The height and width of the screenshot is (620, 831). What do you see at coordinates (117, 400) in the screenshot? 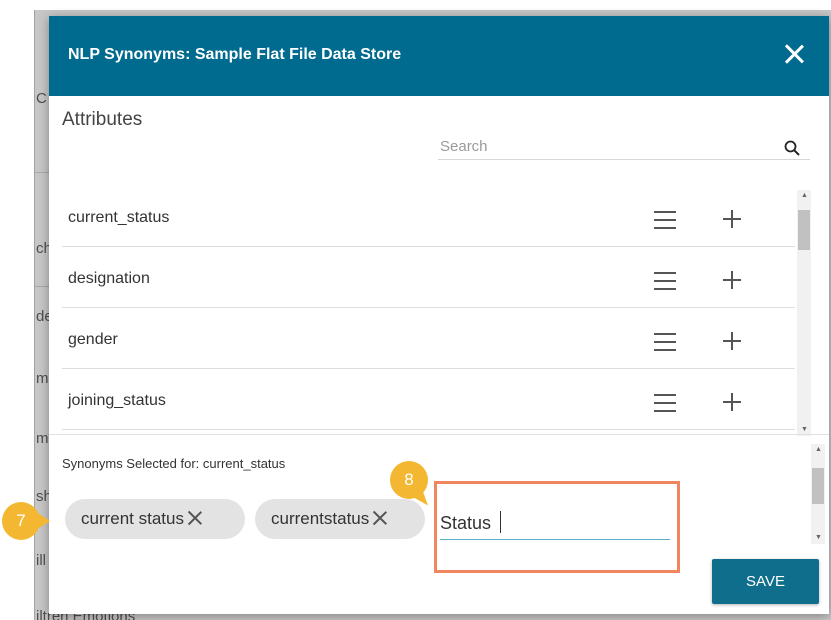
I see `attribute-label: joining_status` at bounding box center [117, 400].